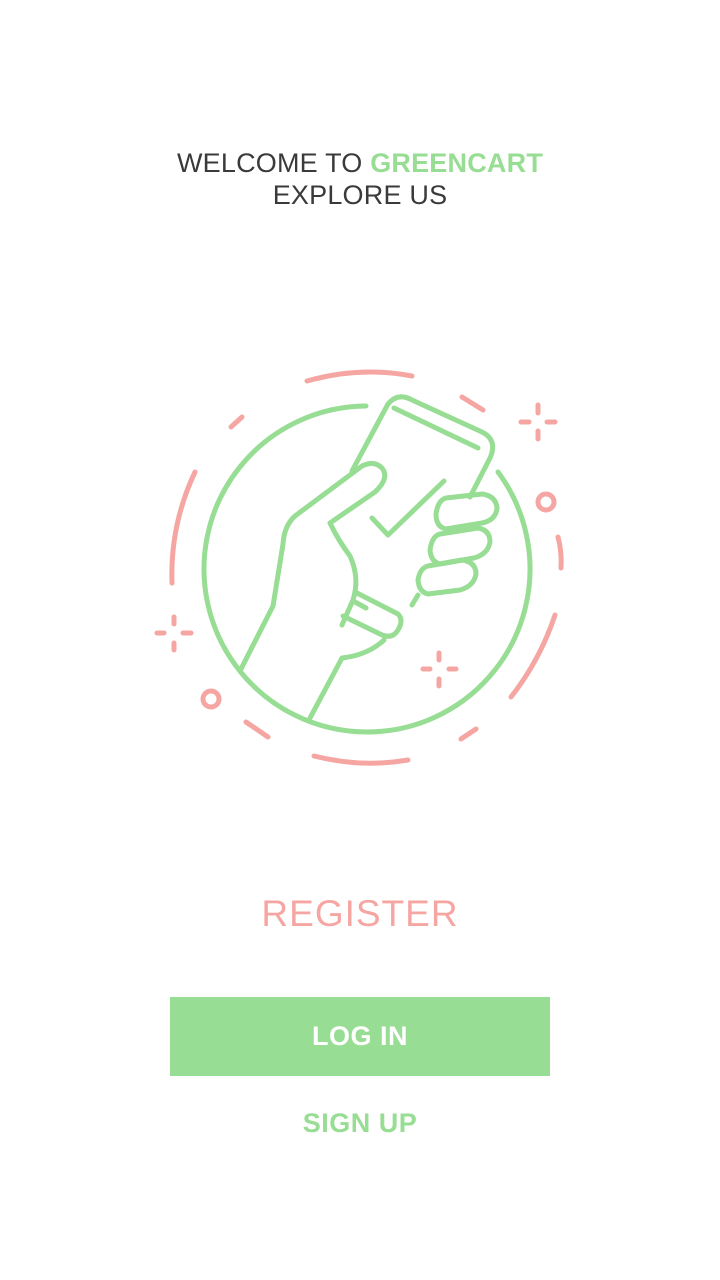  Describe the element at coordinates (472, 403) in the screenshot. I see `outer-ring-arc-topright` at that location.